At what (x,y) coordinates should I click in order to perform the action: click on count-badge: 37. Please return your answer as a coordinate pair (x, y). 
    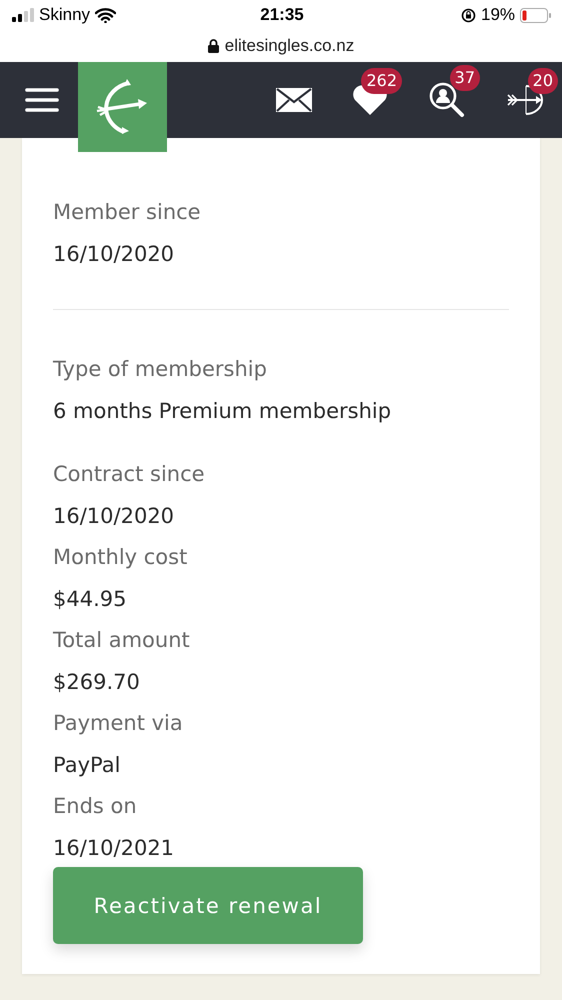
    Looking at the image, I should click on (465, 78).